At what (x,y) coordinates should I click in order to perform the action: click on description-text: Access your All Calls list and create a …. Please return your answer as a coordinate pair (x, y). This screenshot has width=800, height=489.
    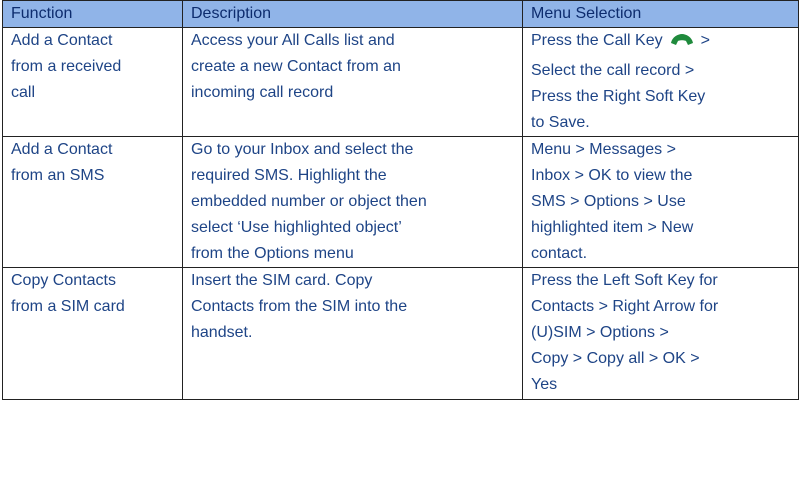
    Looking at the image, I should click on (296, 66).